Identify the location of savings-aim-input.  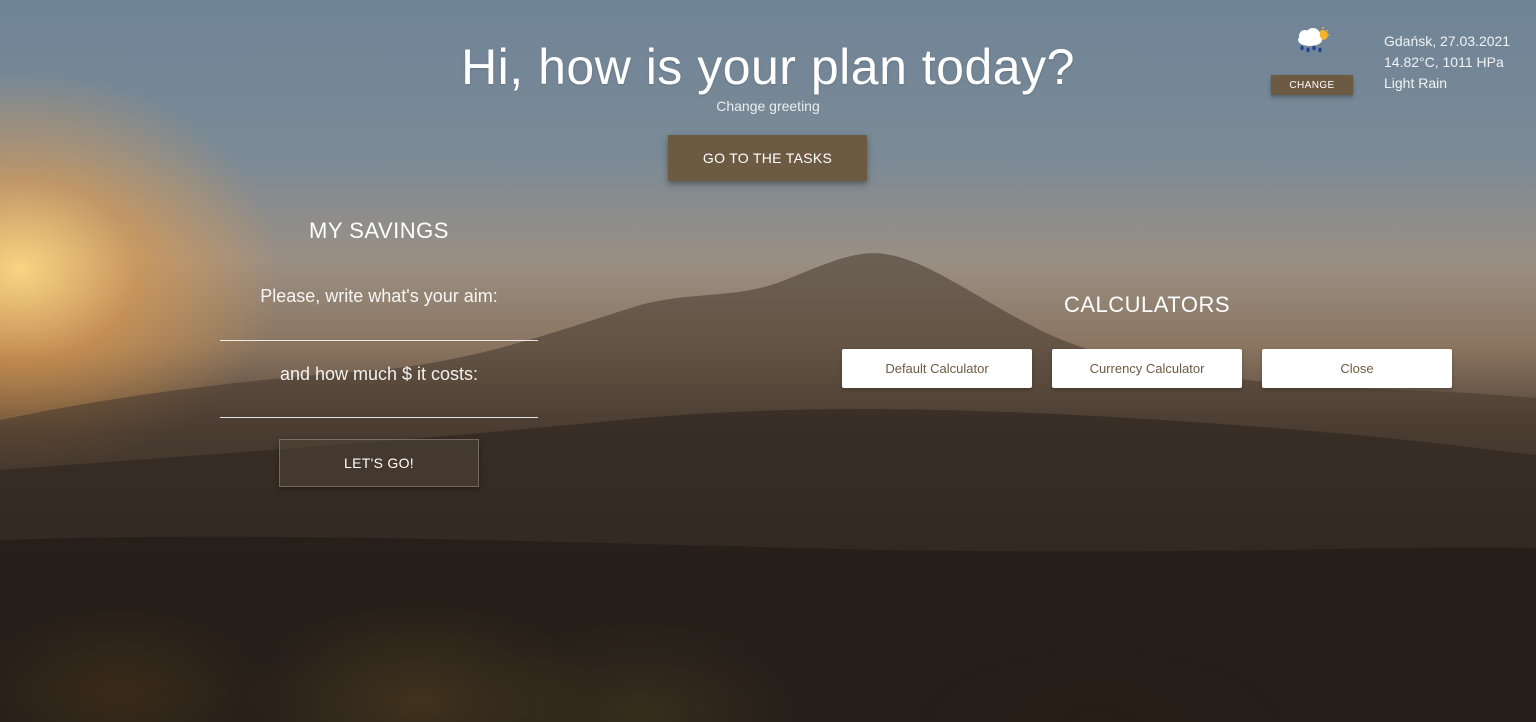
(379, 327).